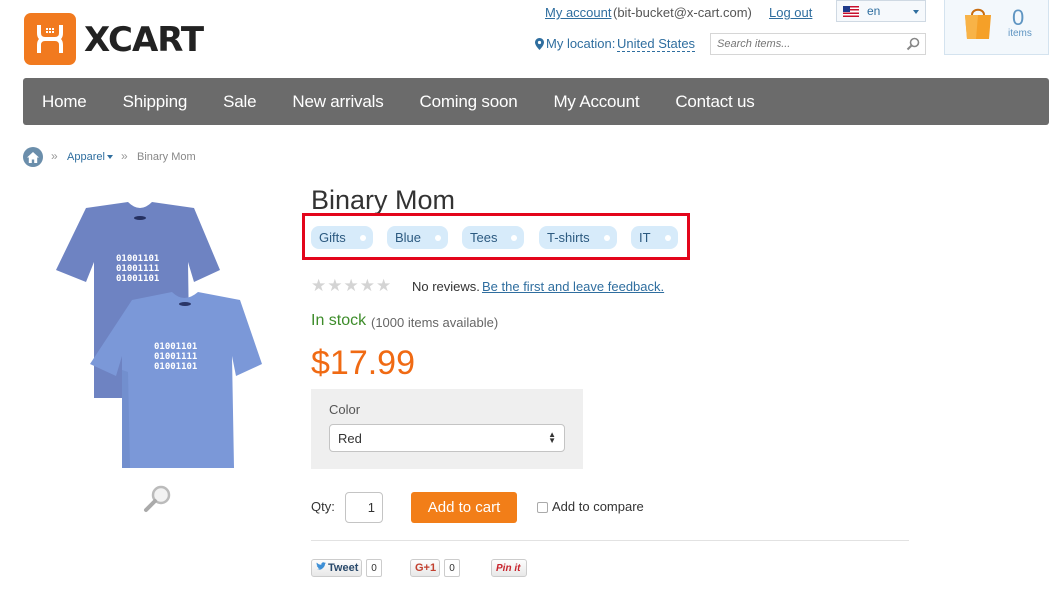  What do you see at coordinates (374, 568) in the screenshot?
I see `tweet-count: 0` at bounding box center [374, 568].